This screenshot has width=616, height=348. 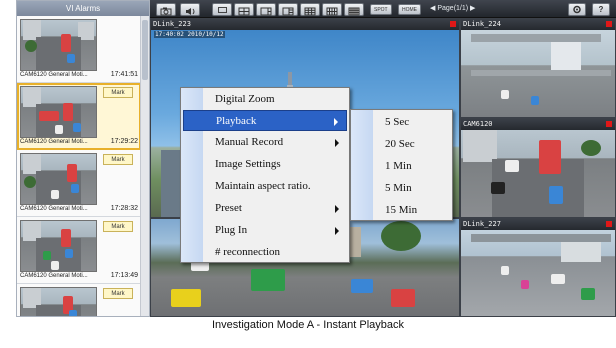 What do you see at coordinates (144, 166) in the screenshot?
I see `alarm-scrollbar` at bounding box center [144, 166].